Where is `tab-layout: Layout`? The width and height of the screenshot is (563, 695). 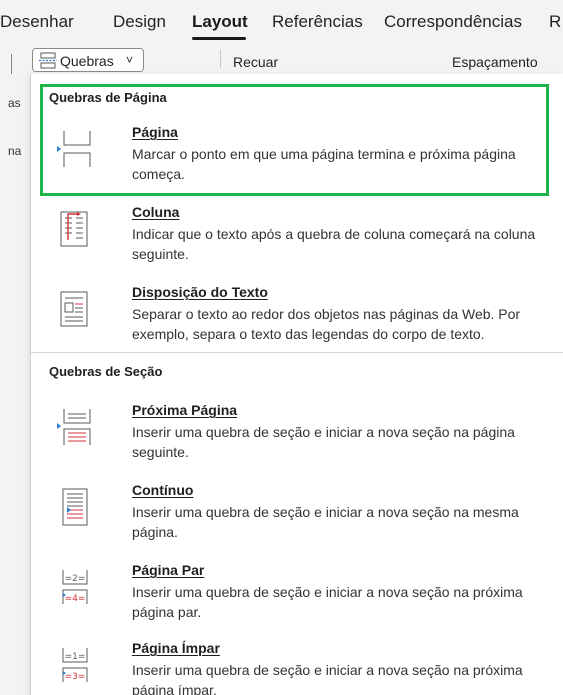 tab-layout: Layout is located at coordinates (220, 22).